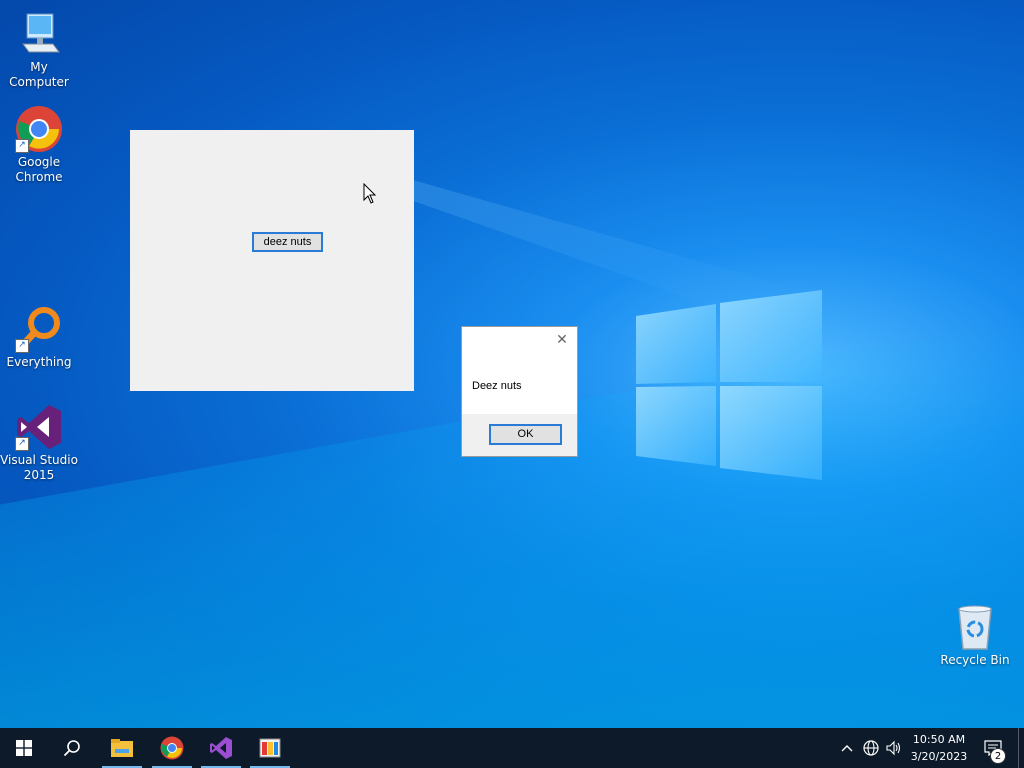  Describe the element at coordinates (39, 169) in the screenshot. I see `desktop-icon-label: Google Chrome` at that location.